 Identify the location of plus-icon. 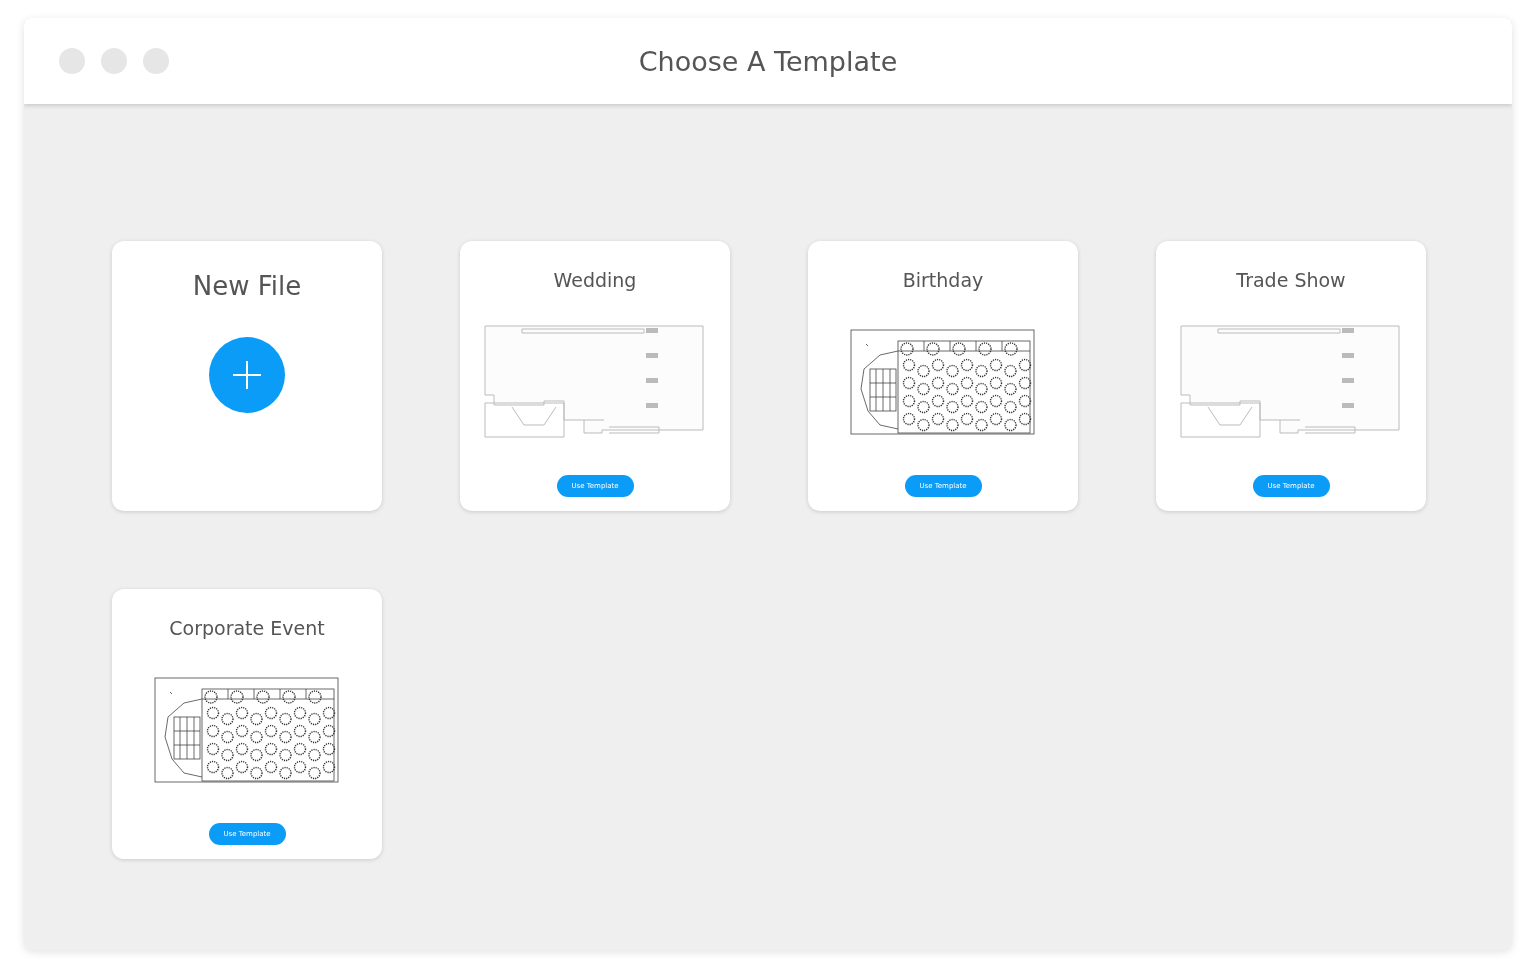
(247, 375).